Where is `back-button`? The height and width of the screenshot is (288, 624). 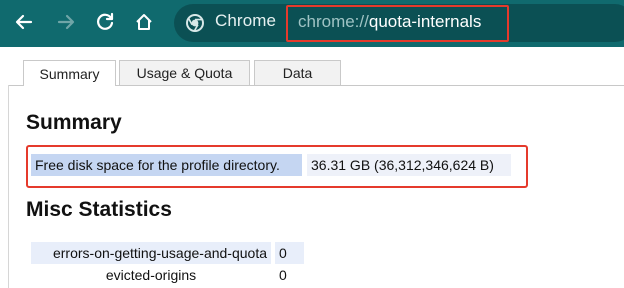 back-button is located at coordinates (24, 22).